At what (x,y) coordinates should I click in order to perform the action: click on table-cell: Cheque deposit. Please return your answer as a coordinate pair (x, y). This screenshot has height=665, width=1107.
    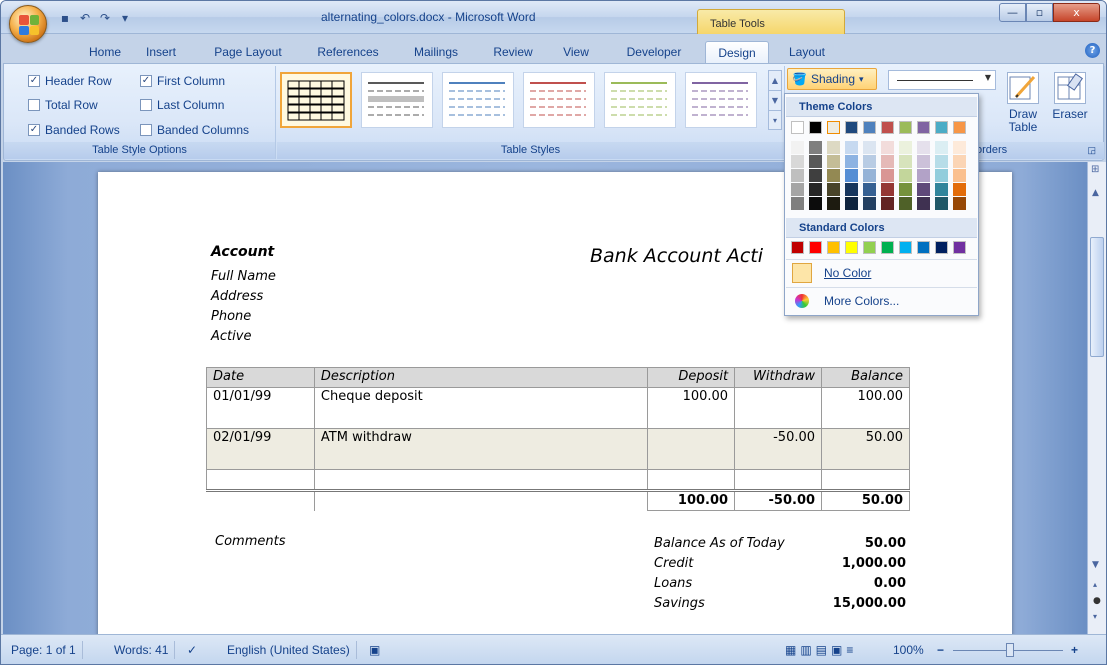
    Looking at the image, I should click on (481, 408).